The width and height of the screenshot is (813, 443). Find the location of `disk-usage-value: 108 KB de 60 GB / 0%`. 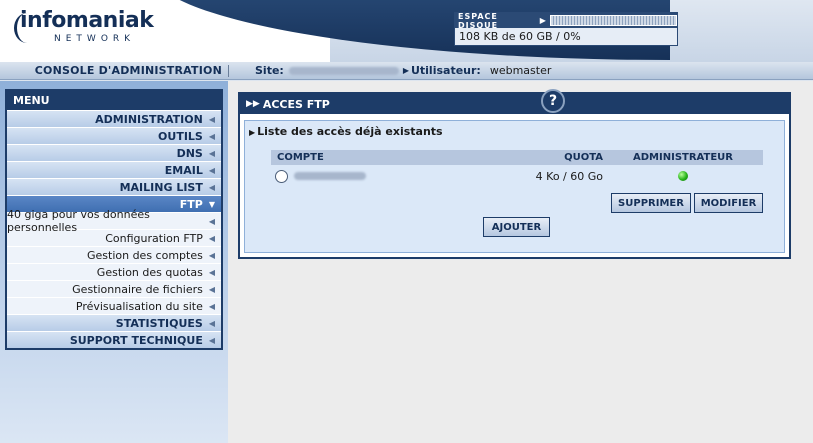

disk-usage-value: 108 KB de 60 GB / 0% is located at coordinates (520, 36).